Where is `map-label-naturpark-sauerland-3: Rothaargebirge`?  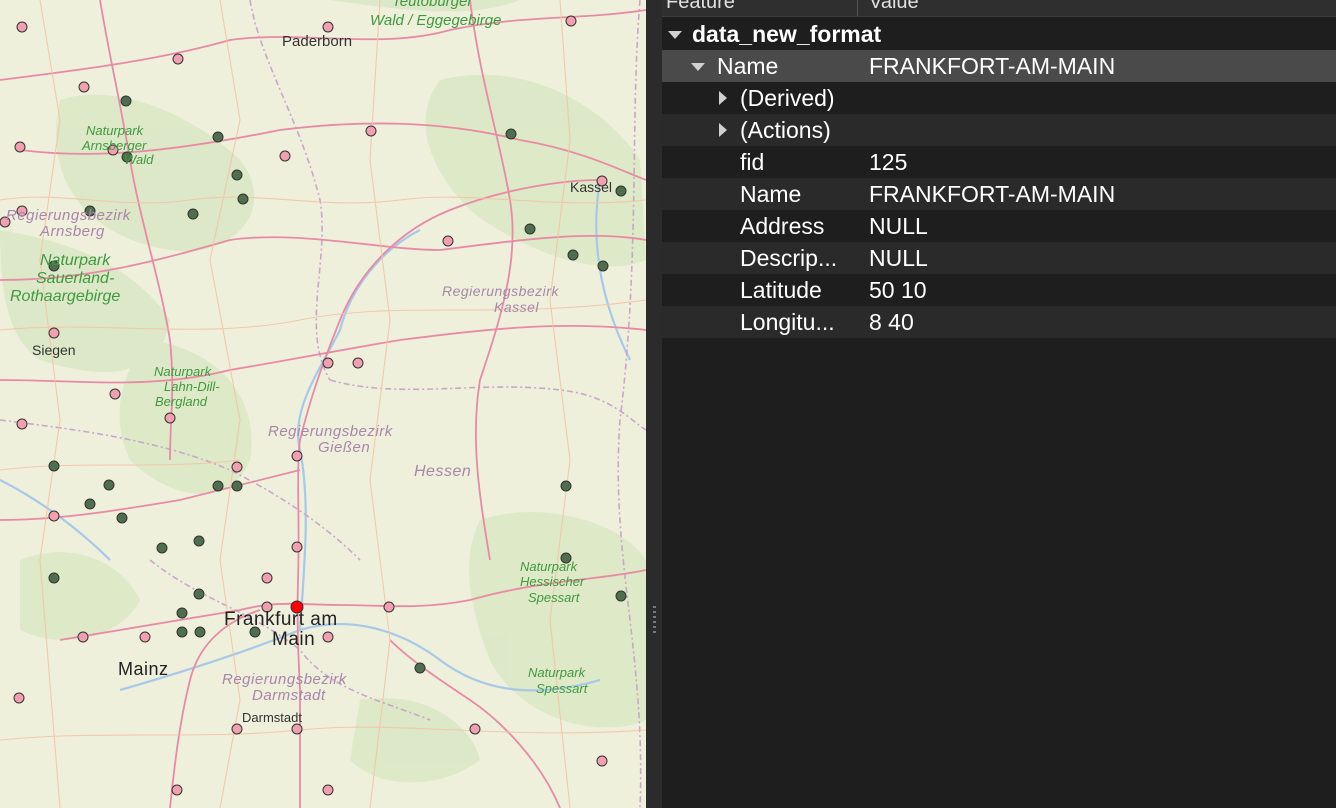 map-label-naturpark-sauerland-3: Rothaargebirge is located at coordinates (65, 296).